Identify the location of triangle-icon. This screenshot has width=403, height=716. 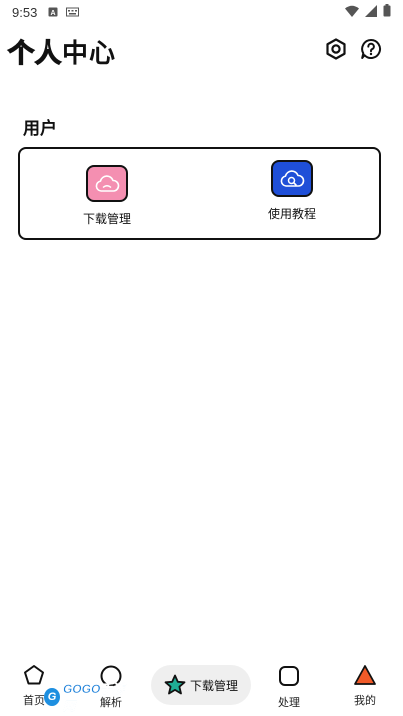
(365, 675).